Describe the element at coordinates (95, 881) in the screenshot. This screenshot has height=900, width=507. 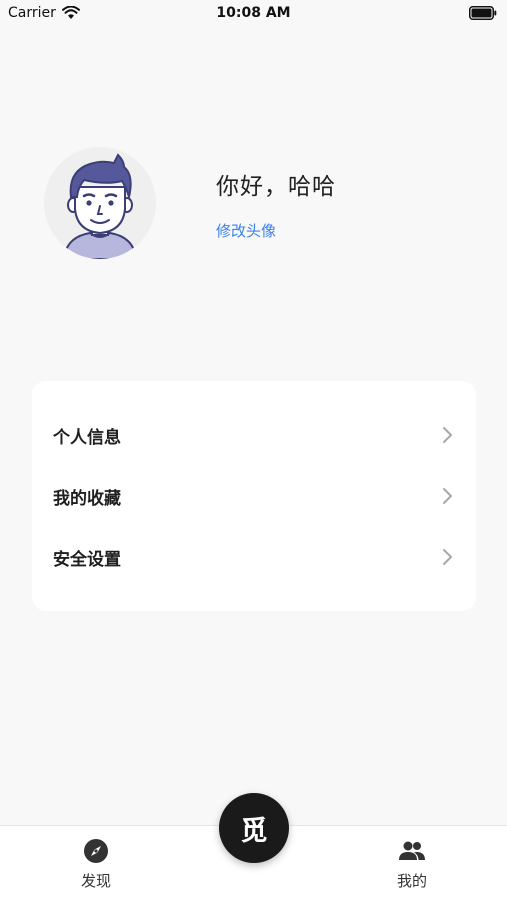
I see `tab-discover-label: 发现` at that location.